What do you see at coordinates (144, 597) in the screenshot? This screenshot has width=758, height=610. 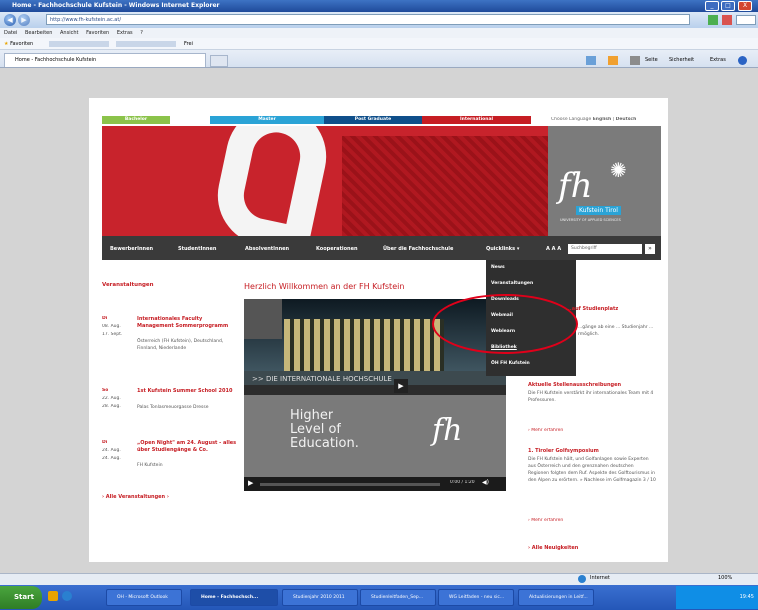 I see `task-outlook: OH - Microsoft Outlook` at bounding box center [144, 597].